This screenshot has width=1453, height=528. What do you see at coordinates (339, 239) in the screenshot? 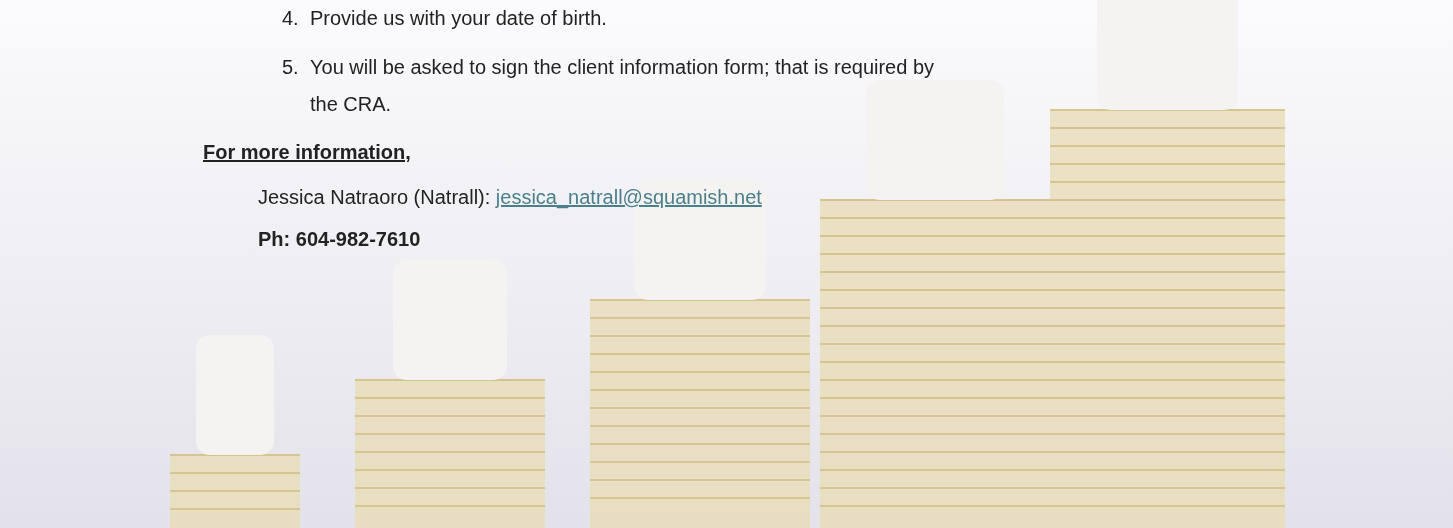
I see `phone-number: Ph: 604-982-7610` at bounding box center [339, 239].